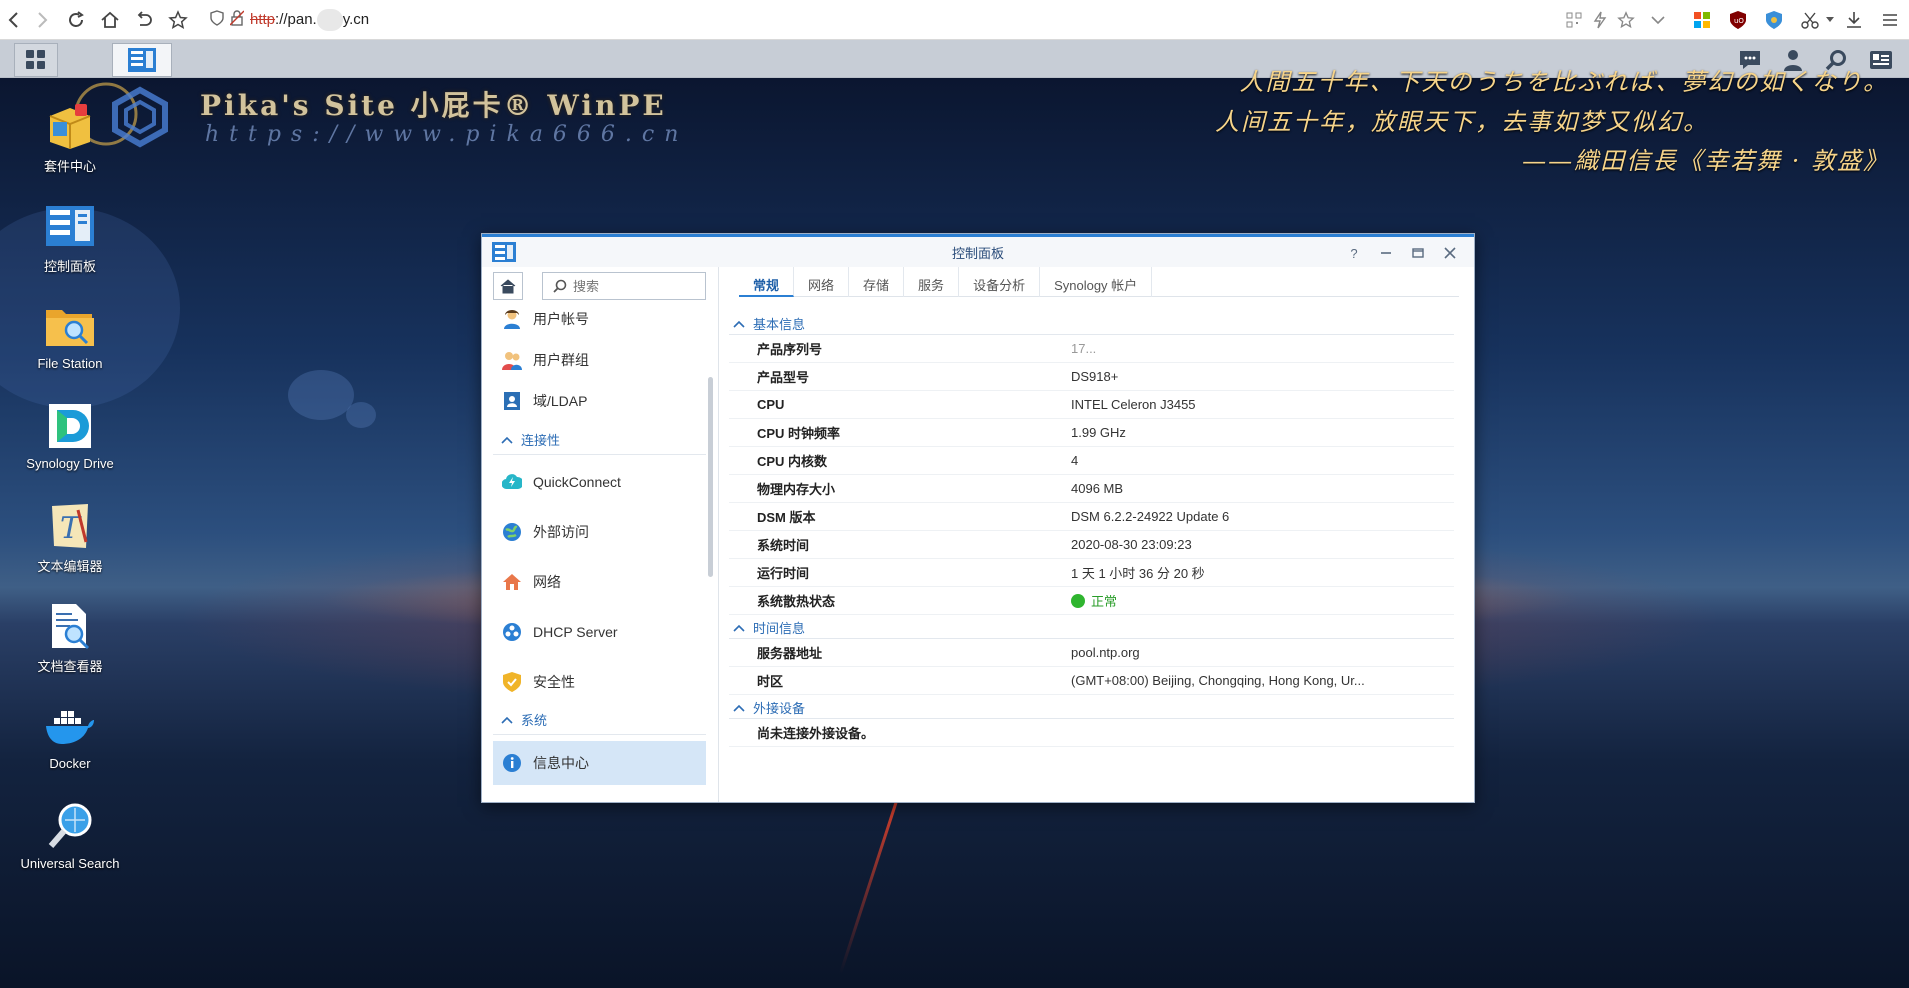 The width and height of the screenshot is (1909, 988). I want to click on desktop-icon-synology-drive: Synology Drive, so click(70, 436).